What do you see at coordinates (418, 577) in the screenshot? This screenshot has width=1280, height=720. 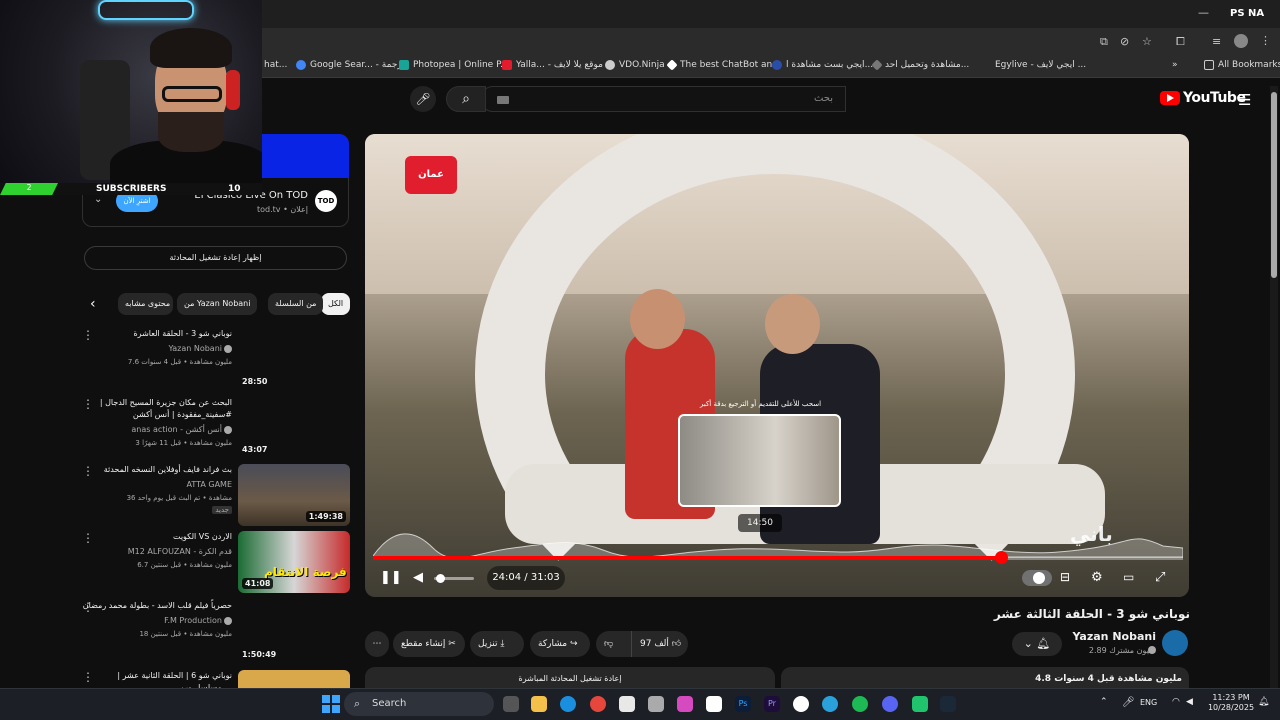 I see `volume-icon: ◀︎` at bounding box center [418, 577].